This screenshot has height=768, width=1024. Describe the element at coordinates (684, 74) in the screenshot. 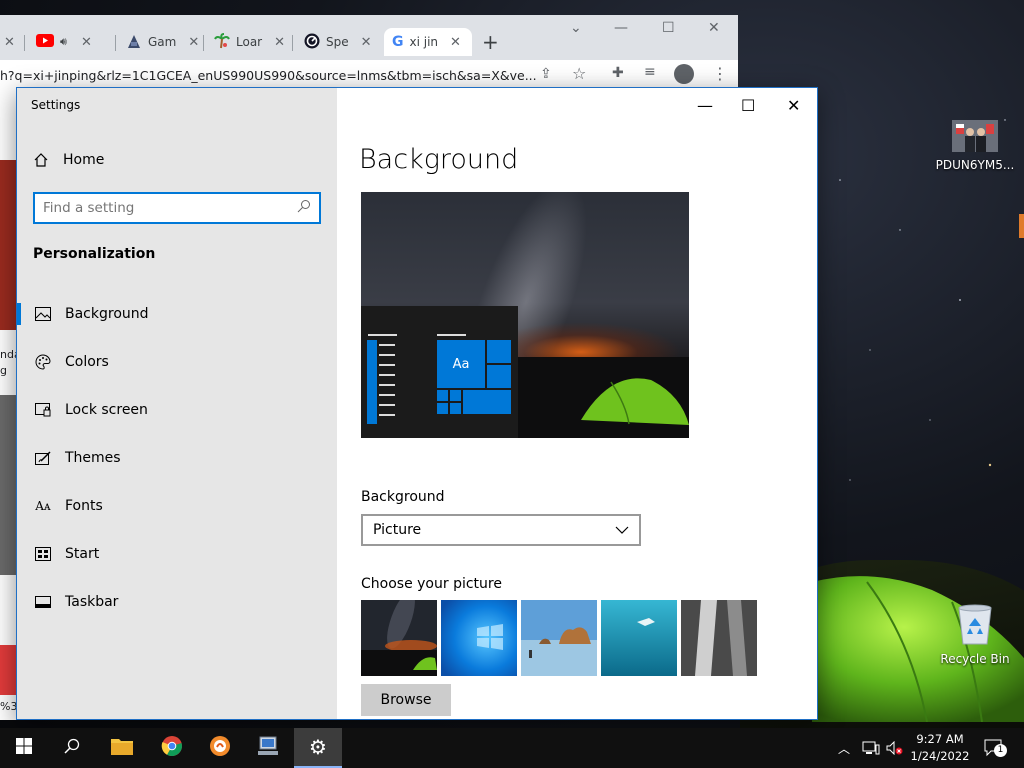

I see `profile-avatar-icon` at that location.